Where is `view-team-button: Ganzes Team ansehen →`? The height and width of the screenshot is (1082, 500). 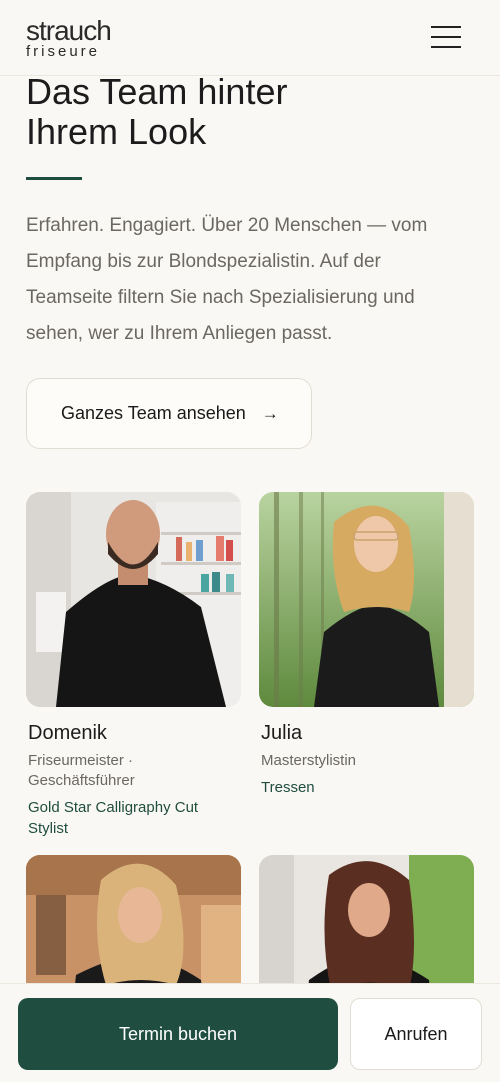 view-team-button: Ganzes Team ansehen → is located at coordinates (169, 413).